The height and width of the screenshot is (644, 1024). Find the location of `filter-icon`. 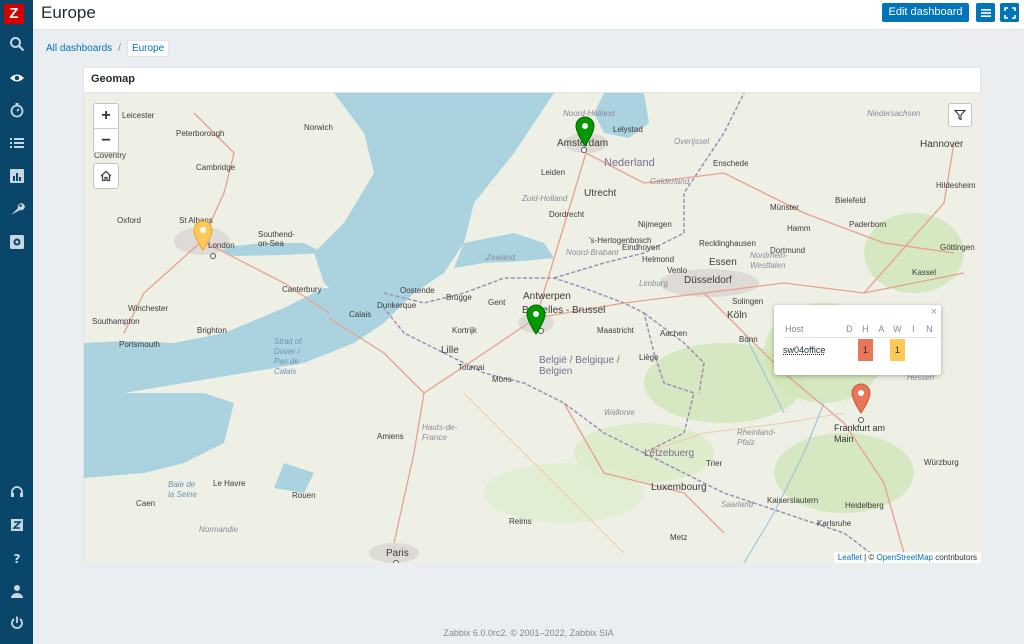

filter-icon is located at coordinates (960, 115).